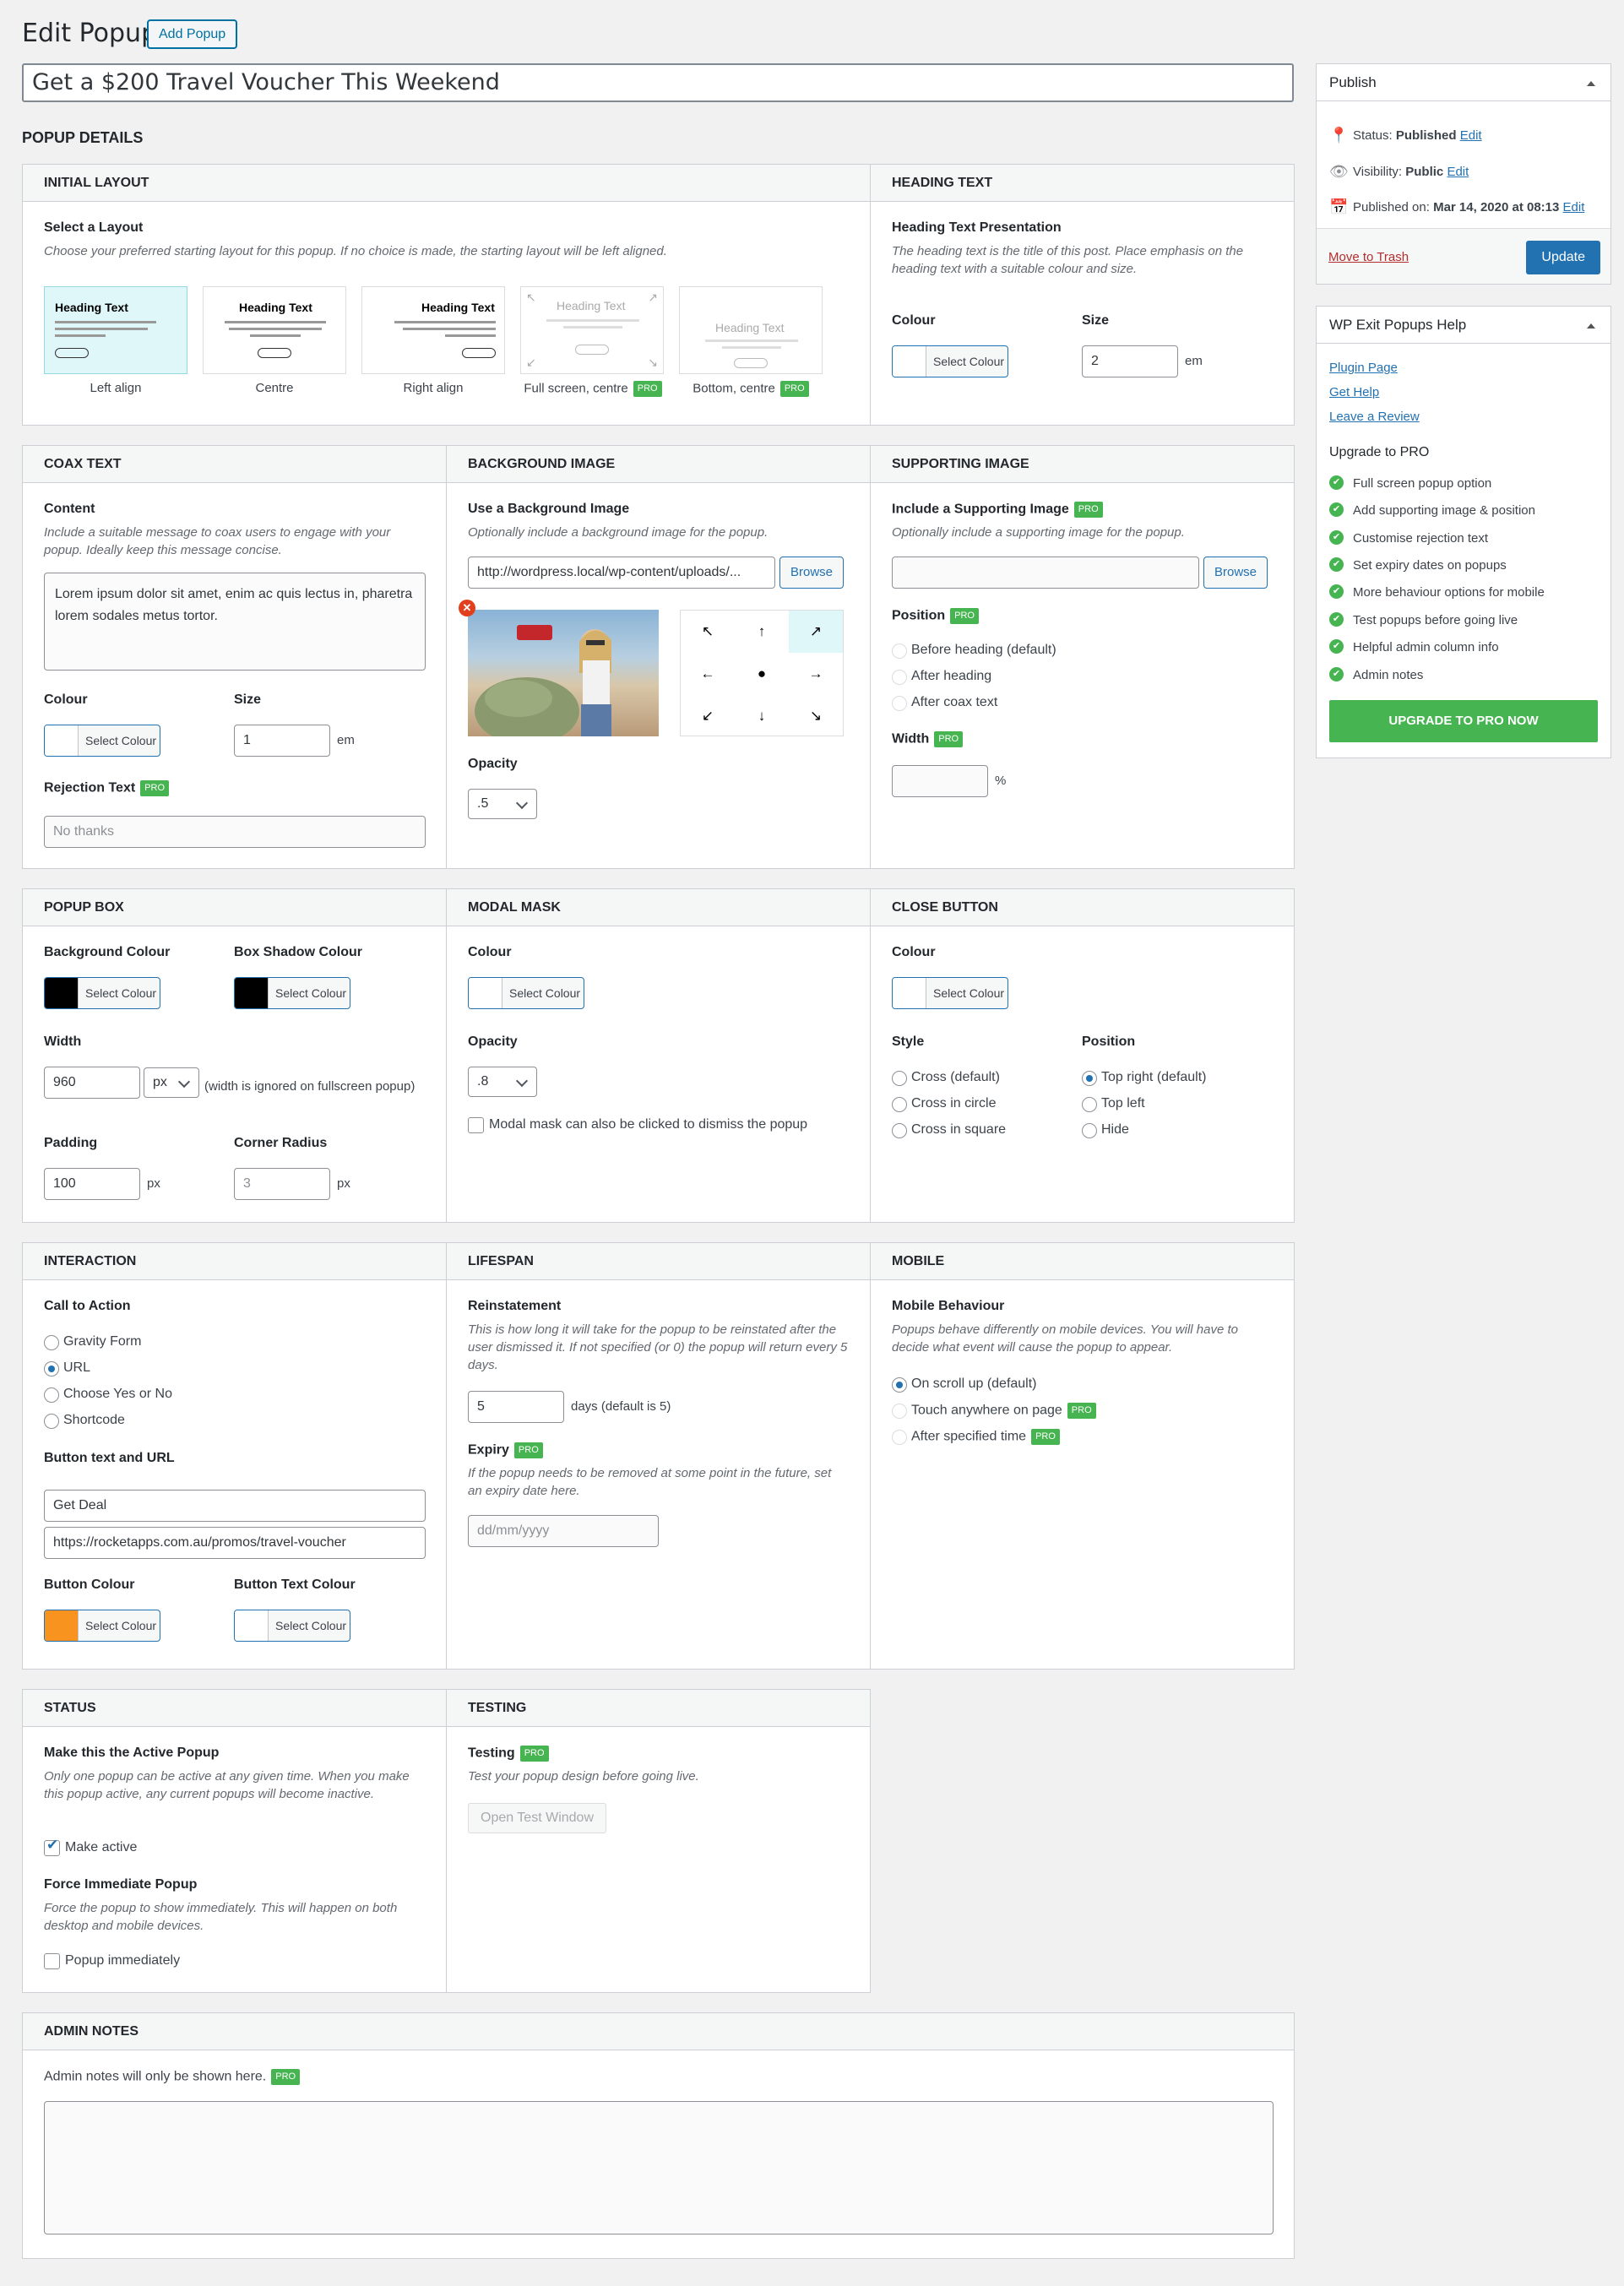 The width and height of the screenshot is (1624, 2286). What do you see at coordinates (1130, 361) in the screenshot?
I see `heading-size-input: 2` at bounding box center [1130, 361].